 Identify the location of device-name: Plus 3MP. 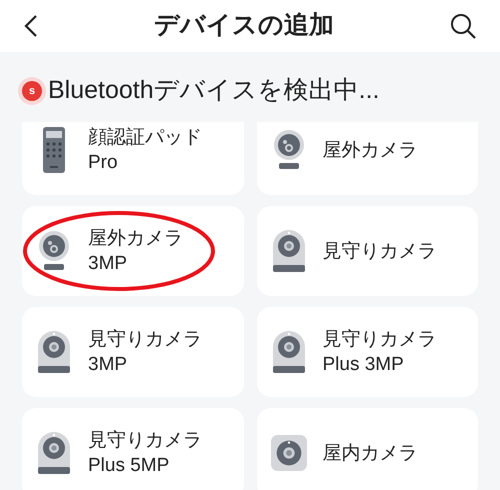
(363, 365).